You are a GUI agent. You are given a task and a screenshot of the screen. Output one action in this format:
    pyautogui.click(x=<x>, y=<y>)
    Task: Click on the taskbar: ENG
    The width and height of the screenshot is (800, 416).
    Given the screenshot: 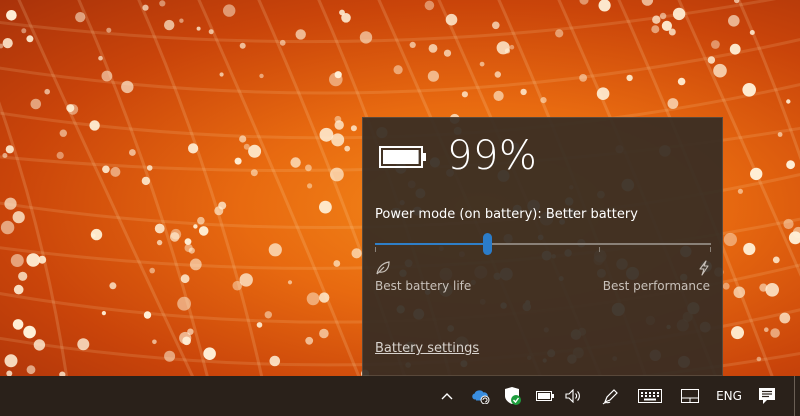 What is the action you would take?
    pyautogui.click(x=400, y=396)
    